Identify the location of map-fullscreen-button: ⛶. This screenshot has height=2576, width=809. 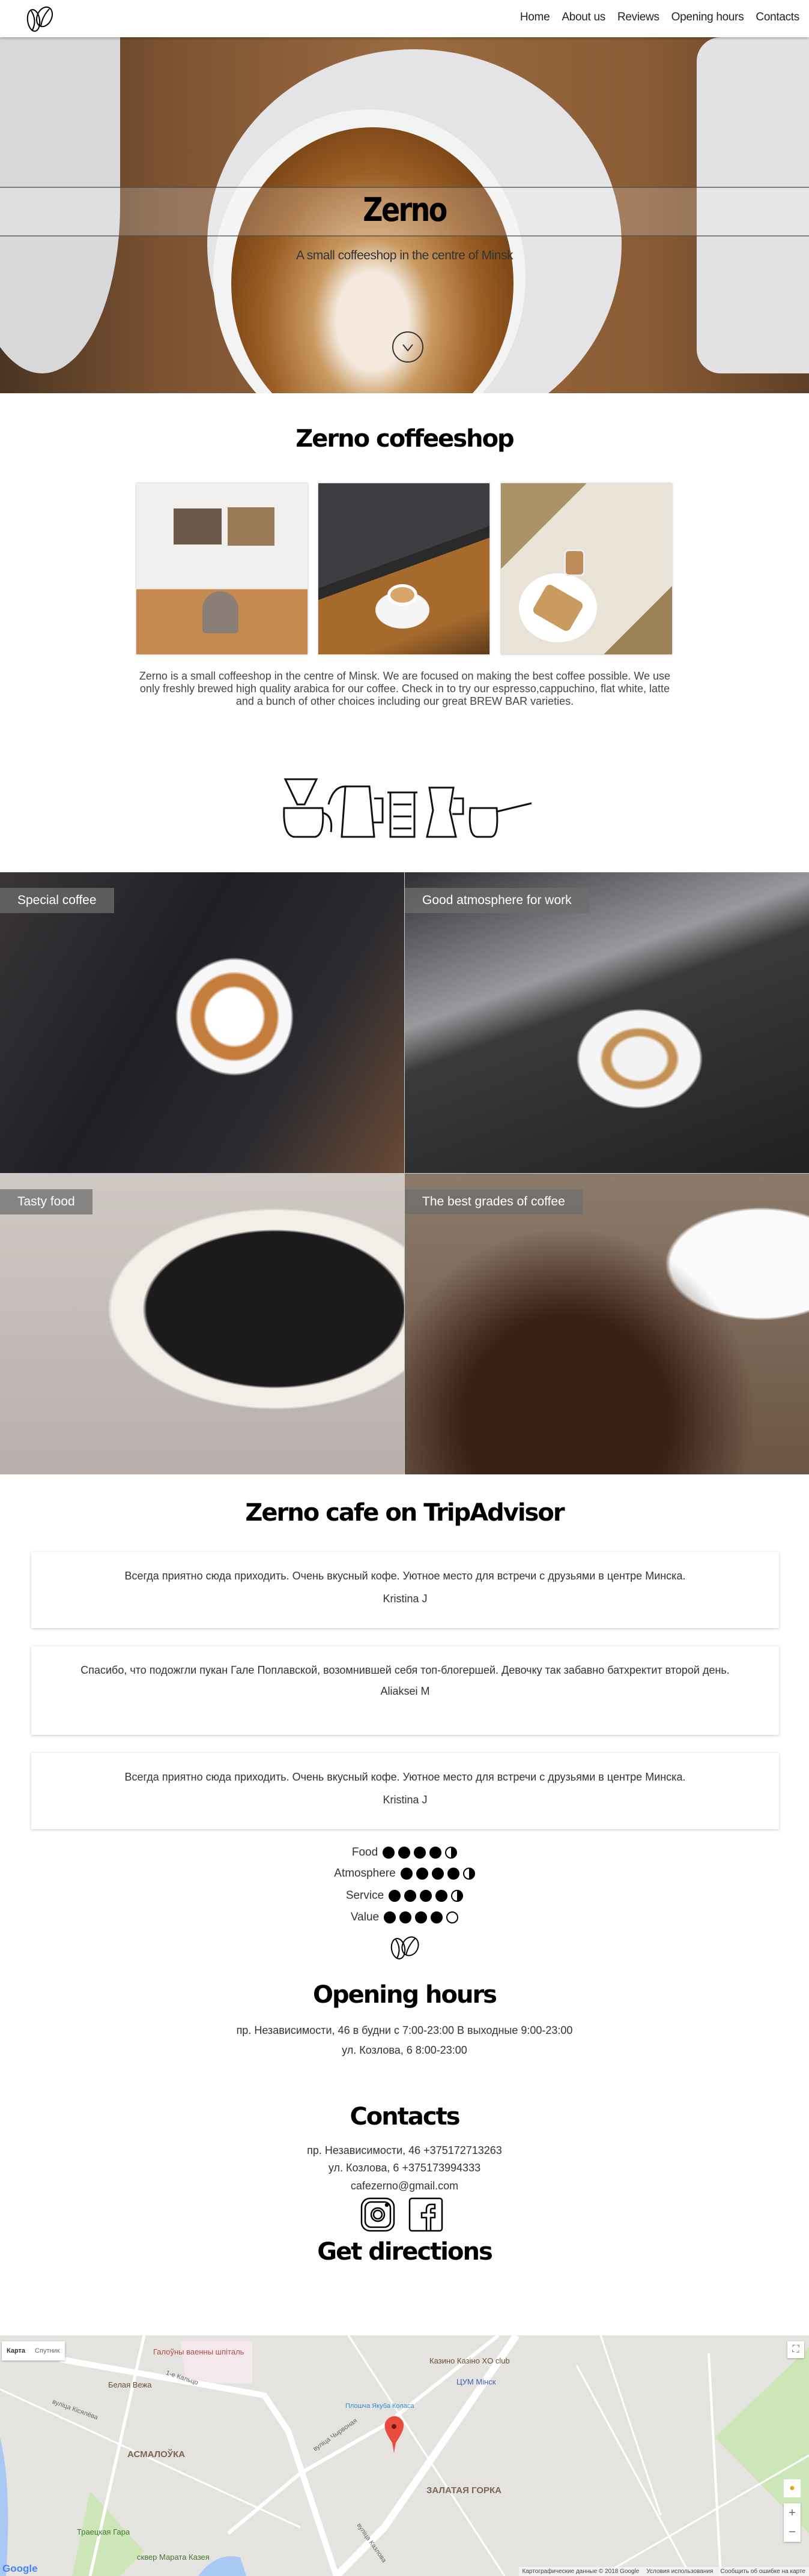
(795, 2349).